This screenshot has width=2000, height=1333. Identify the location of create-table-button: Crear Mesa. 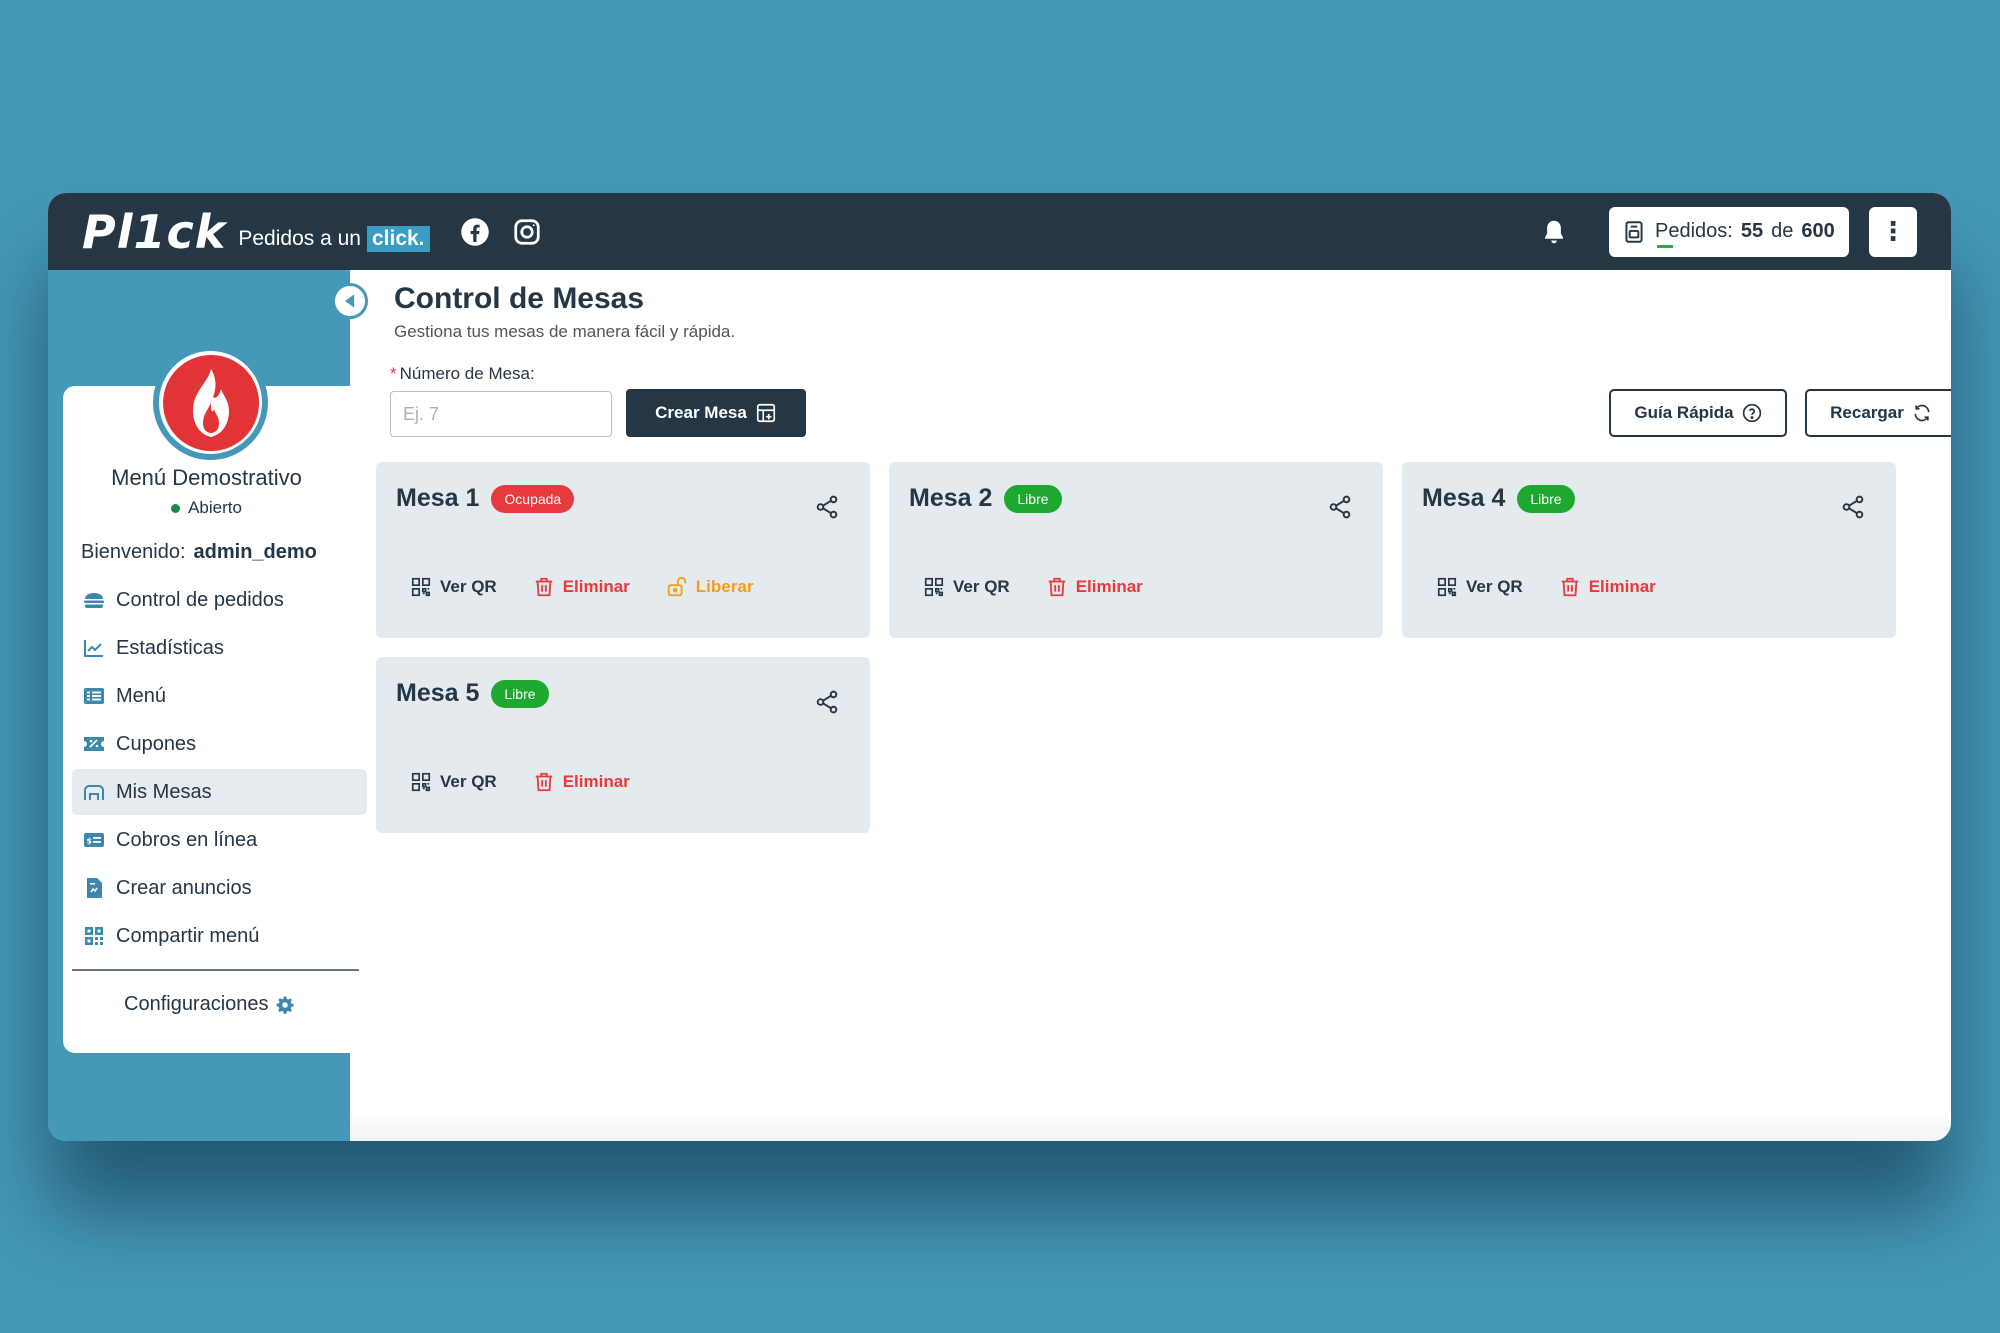
(716, 413).